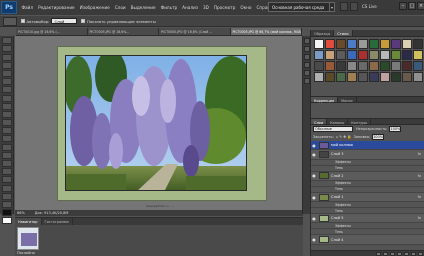 The image size is (424, 256). What do you see at coordinates (344, 6) in the screenshot?
I see `arrow-icon` at bounding box center [344, 6].